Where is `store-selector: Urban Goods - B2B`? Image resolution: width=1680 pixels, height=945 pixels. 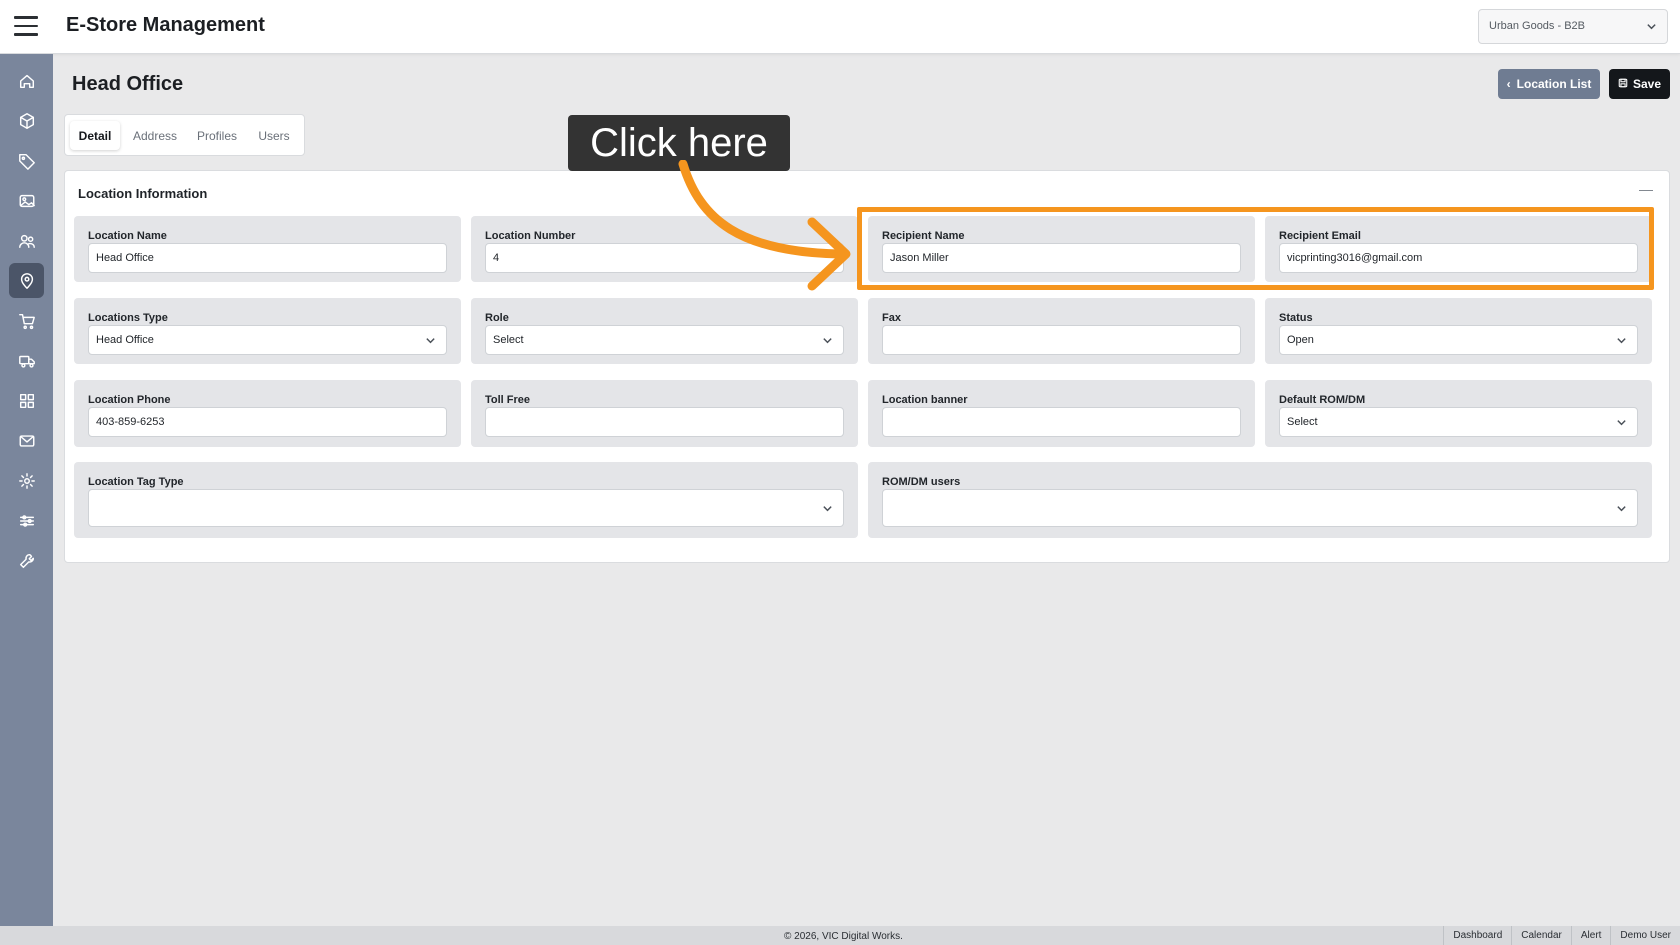
store-selector: Urban Goods - B2B is located at coordinates (1573, 26).